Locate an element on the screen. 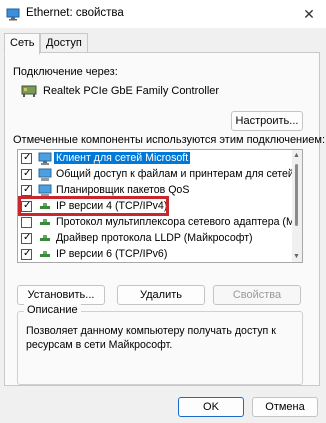  network-client-icon is located at coordinates (45, 159).